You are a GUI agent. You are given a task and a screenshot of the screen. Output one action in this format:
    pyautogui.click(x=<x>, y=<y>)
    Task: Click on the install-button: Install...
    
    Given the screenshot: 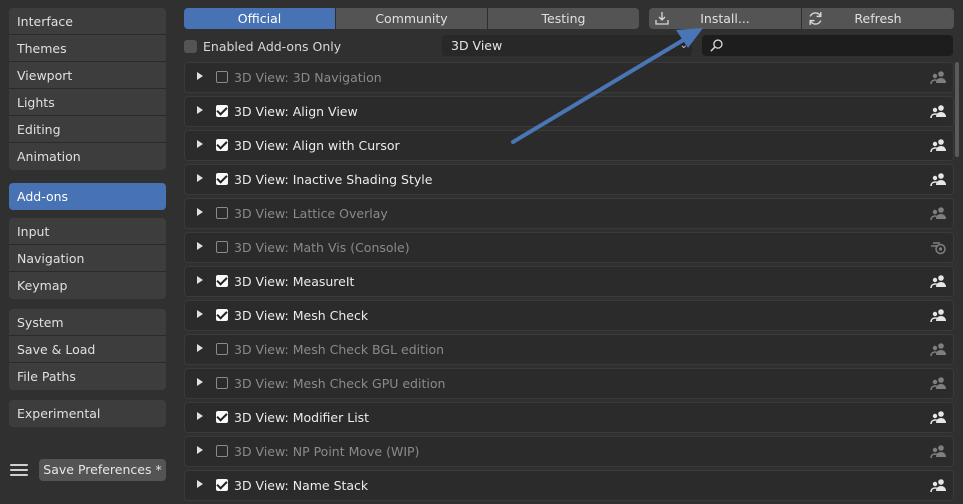 What is the action you would take?
    pyautogui.click(x=725, y=18)
    